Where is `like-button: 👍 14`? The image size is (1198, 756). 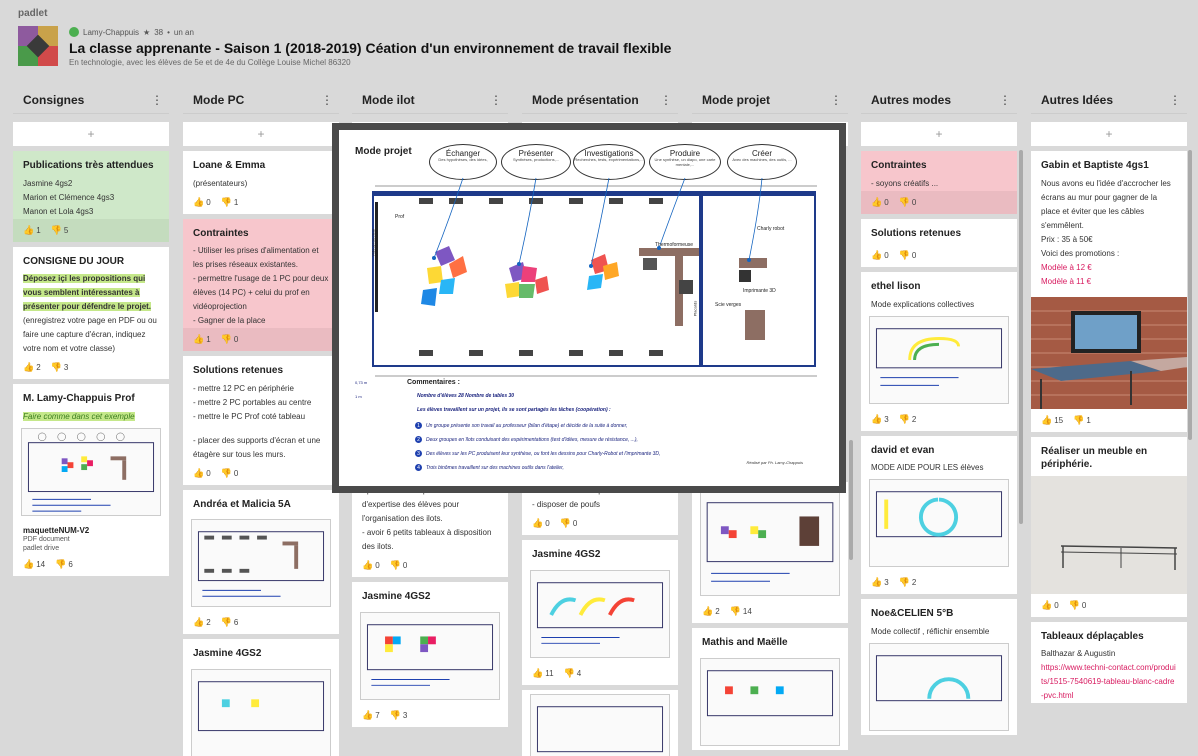 like-button: 👍 14 is located at coordinates (34, 564).